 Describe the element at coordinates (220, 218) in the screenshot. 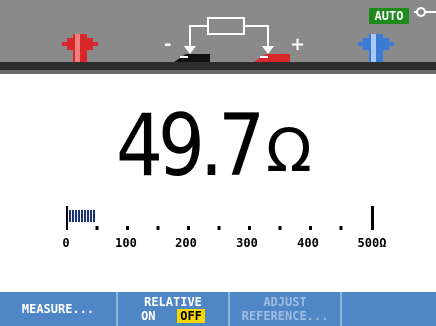

I see `bar-graph-scale` at that location.